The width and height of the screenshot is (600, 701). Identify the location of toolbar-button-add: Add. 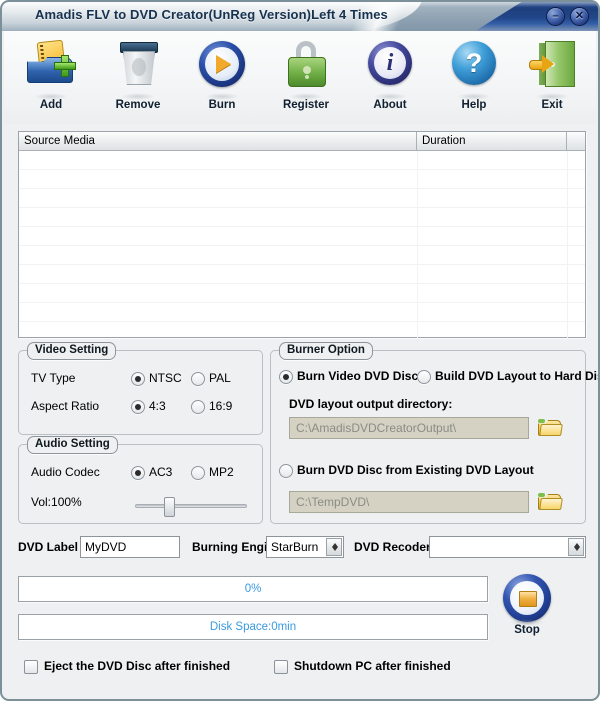
(51, 80).